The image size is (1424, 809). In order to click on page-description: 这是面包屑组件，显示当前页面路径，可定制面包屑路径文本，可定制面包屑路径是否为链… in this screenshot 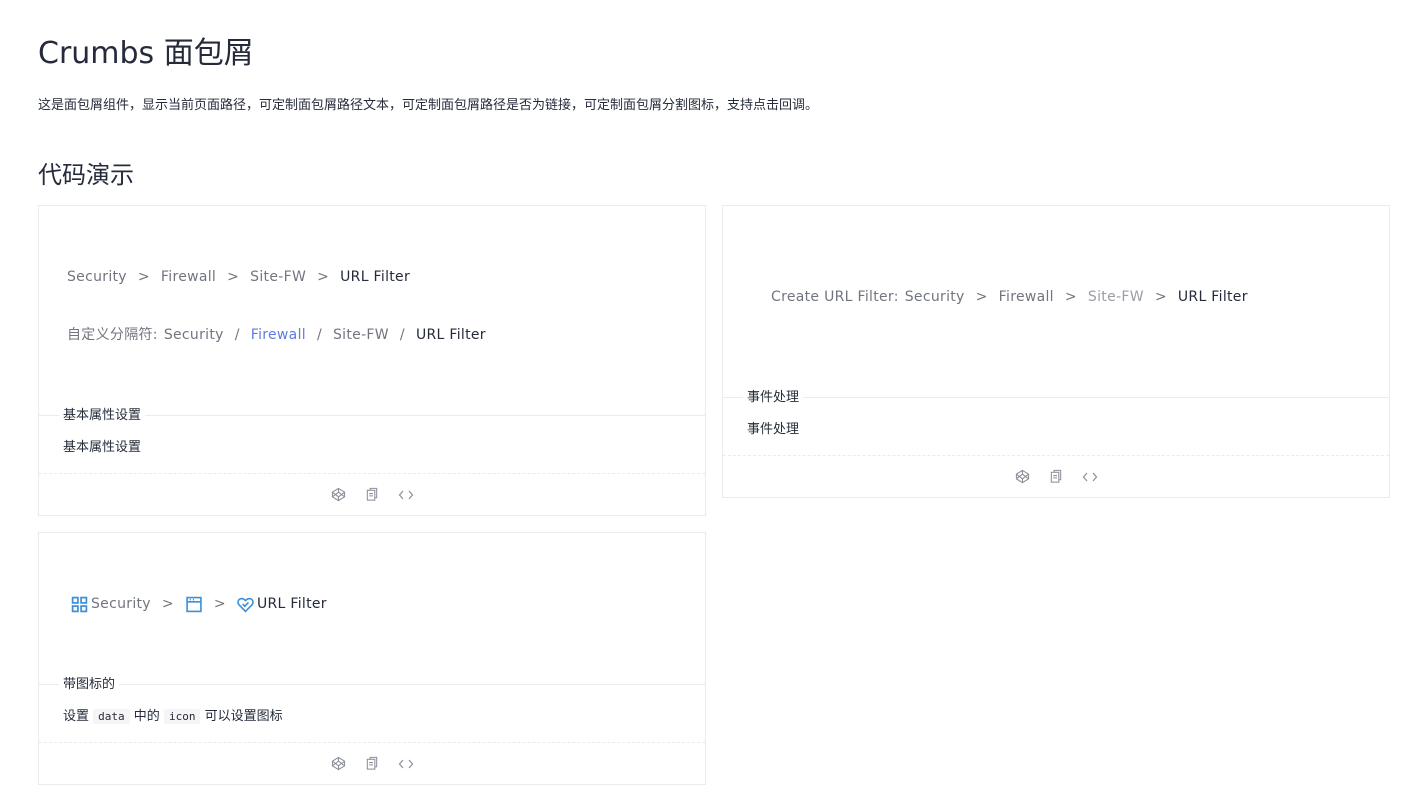, I will do `click(428, 105)`.